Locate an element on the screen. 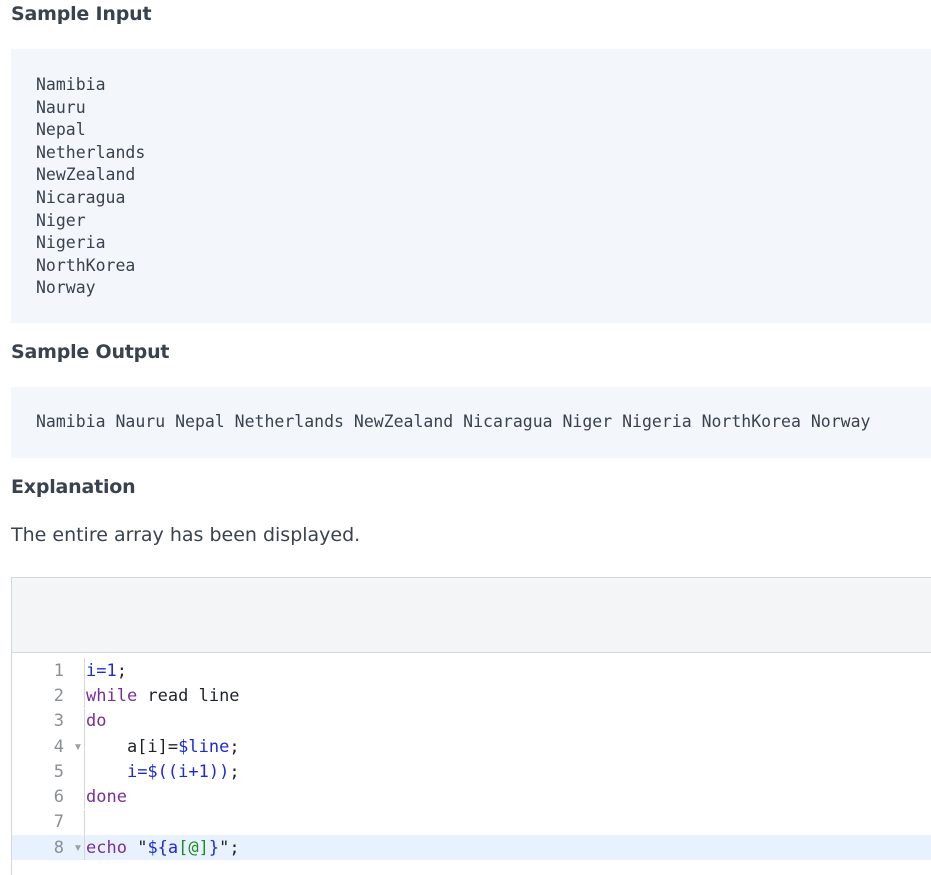  code-line: 1 i=1; is located at coordinates (471, 670).